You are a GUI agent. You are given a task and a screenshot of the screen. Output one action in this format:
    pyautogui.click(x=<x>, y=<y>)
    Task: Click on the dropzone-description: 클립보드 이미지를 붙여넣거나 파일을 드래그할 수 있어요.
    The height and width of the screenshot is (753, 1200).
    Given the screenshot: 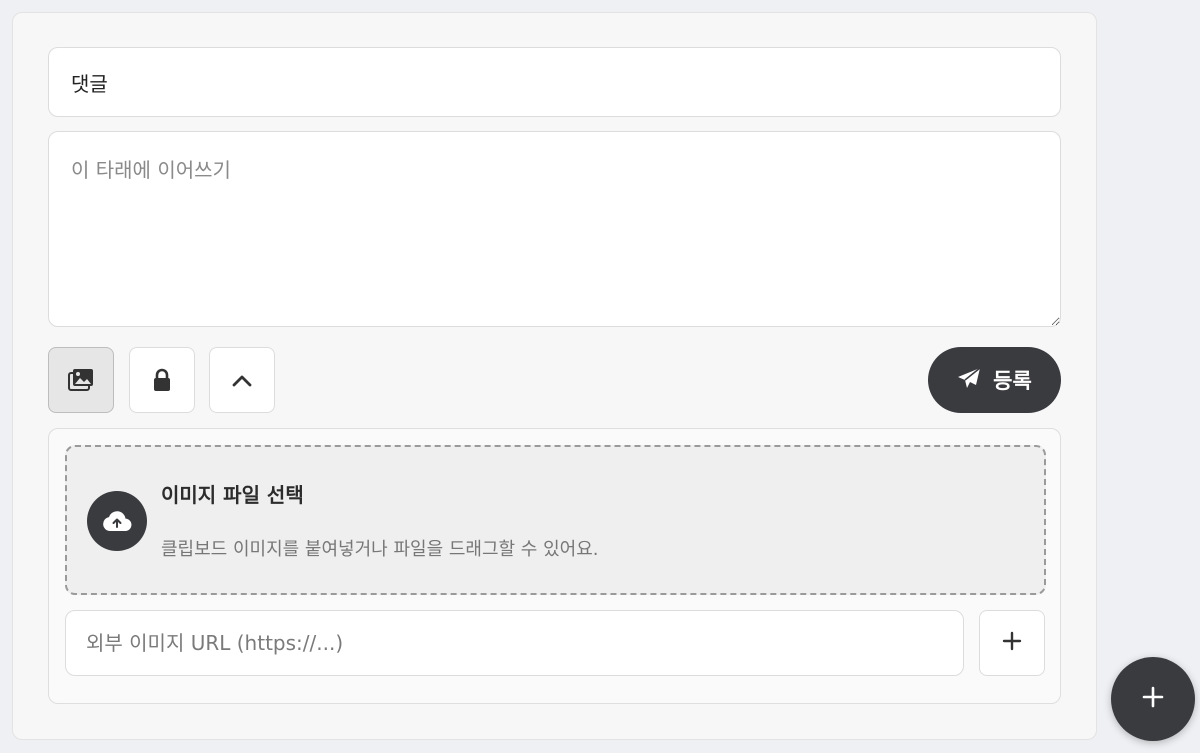 What is the action you would take?
    pyautogui.click(x=380, y=549)
    